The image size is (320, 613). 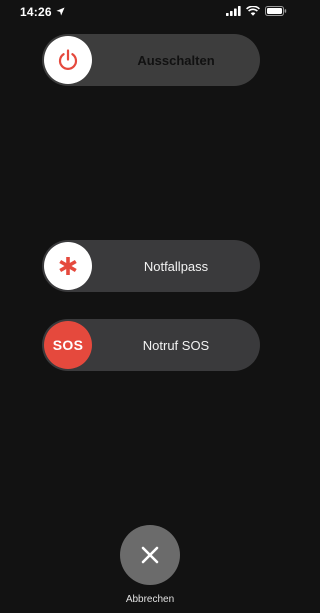 I want to click on close-icon, so click(x=150, y=555).